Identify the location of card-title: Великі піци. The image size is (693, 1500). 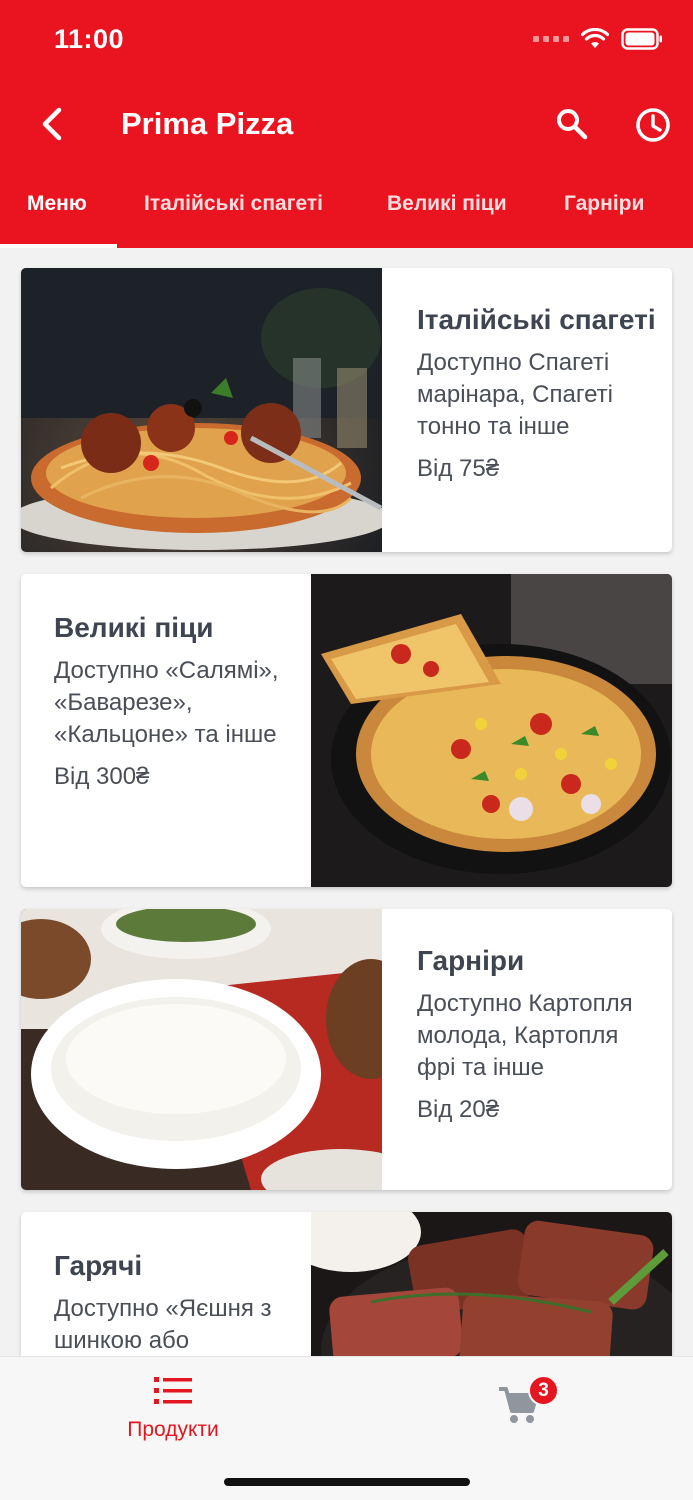
(134, 627).